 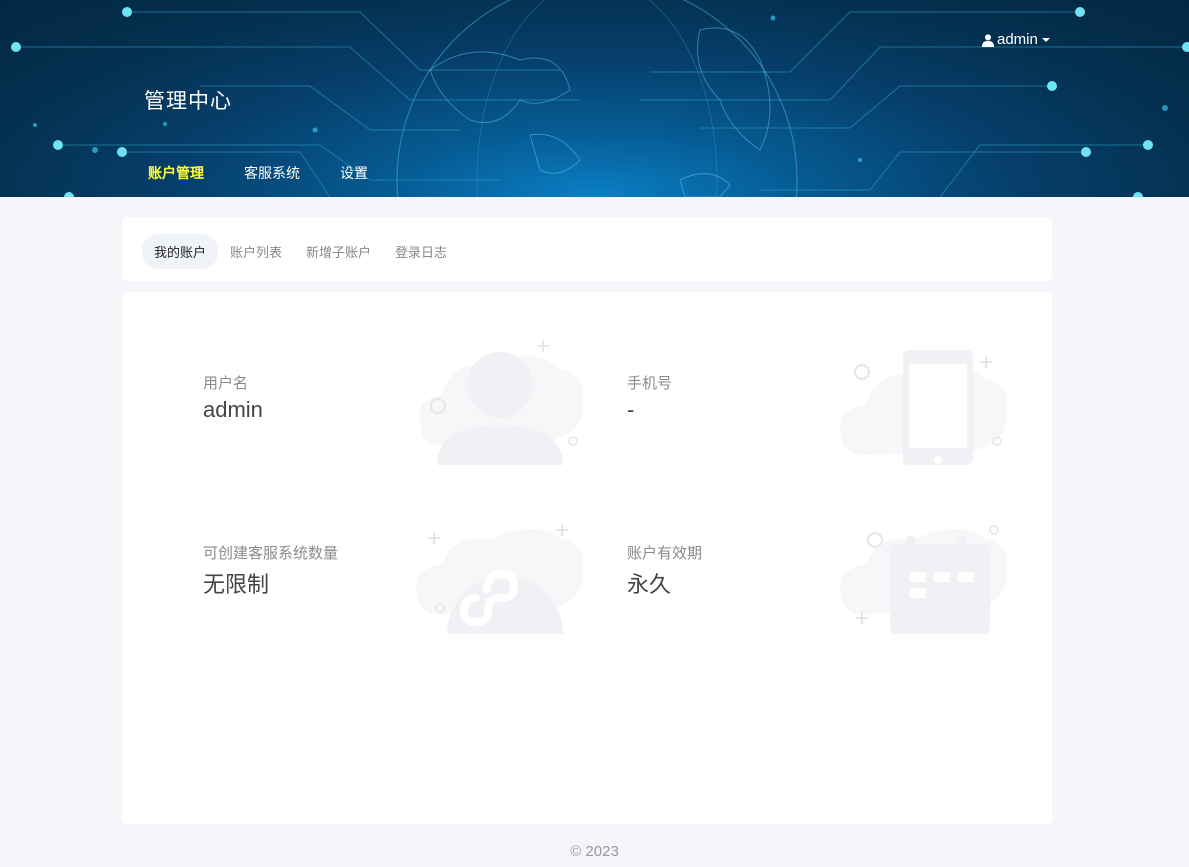 What do you see at coordinates (338, 251) in the screenshot?
I see `tab-add-sub-account: 新增子账户` at bounding box center [338, 251].